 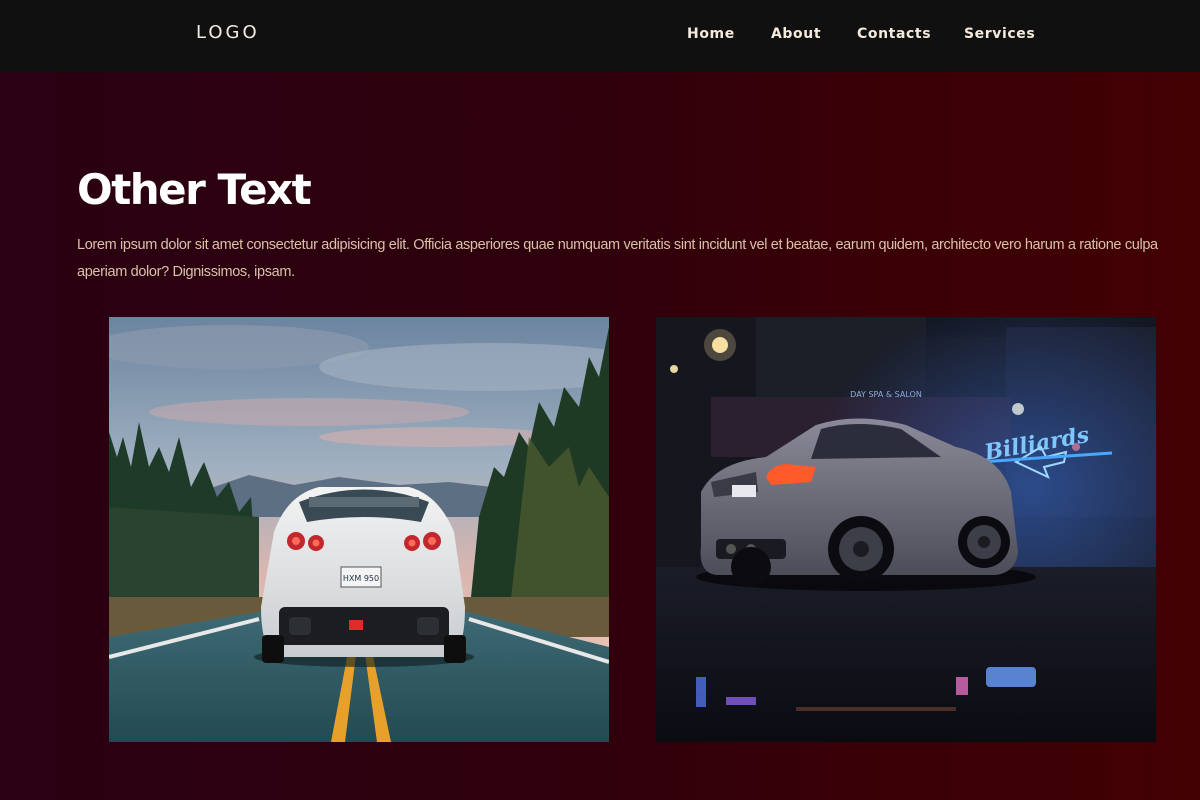 What do you see at coordinates (228, 32) in the screenshot?
I see `logo: LOGO` at bounding box center [228, 32].